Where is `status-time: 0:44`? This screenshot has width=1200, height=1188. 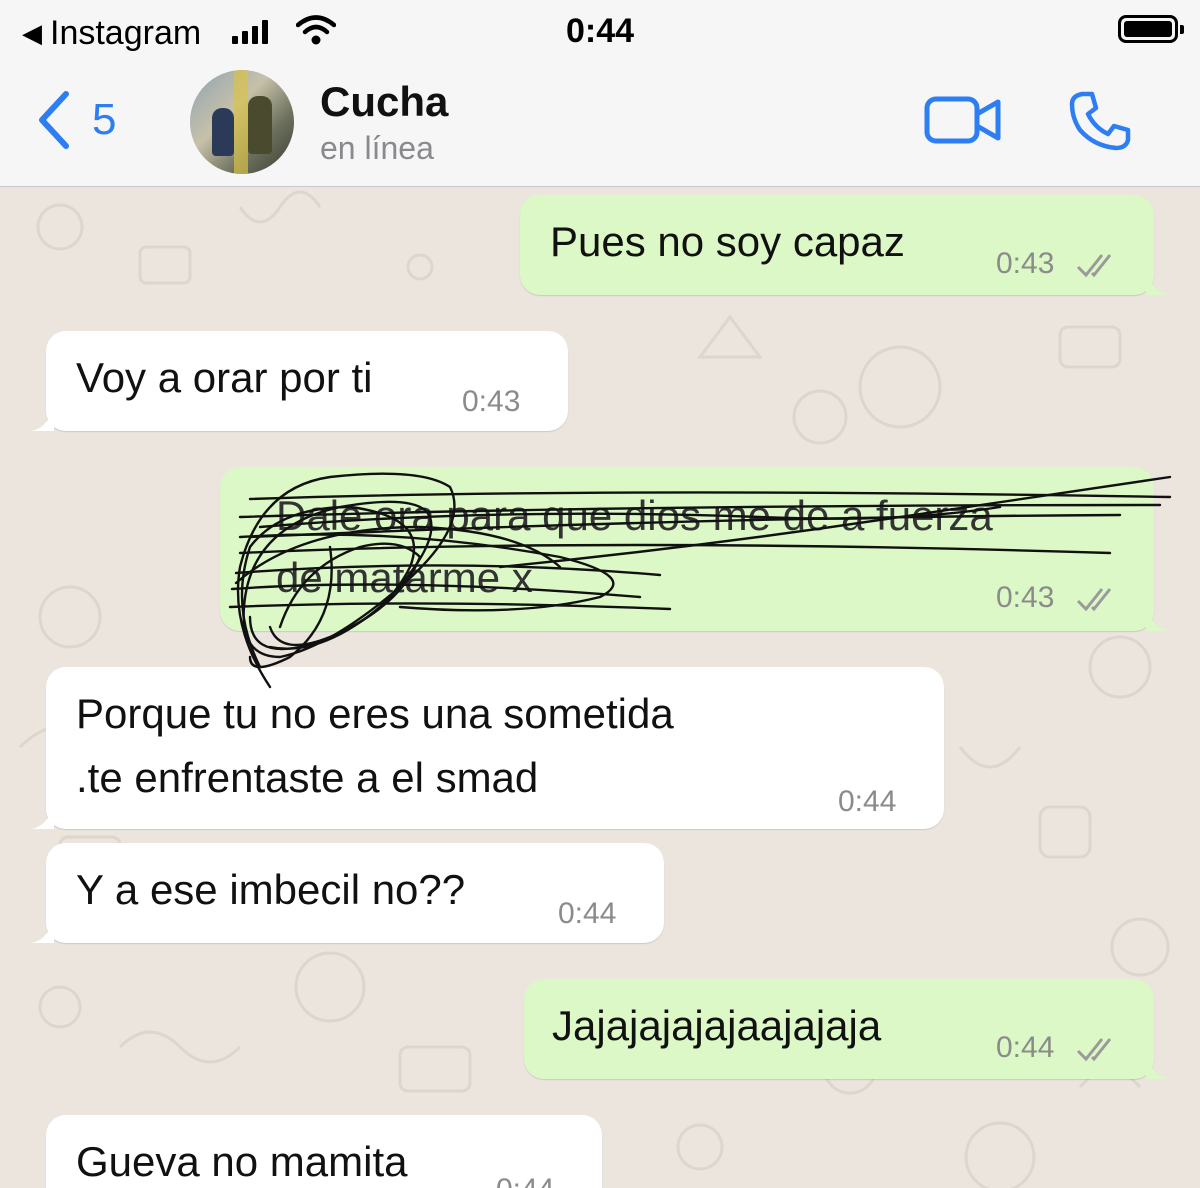 status-time: 0:44 is located at coordinates (600, 31).